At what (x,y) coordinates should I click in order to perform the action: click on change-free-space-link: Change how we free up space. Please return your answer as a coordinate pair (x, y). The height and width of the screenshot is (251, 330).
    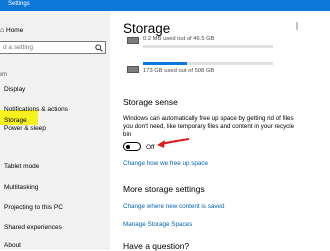
    Looking at the image, I should click on (165, 163).